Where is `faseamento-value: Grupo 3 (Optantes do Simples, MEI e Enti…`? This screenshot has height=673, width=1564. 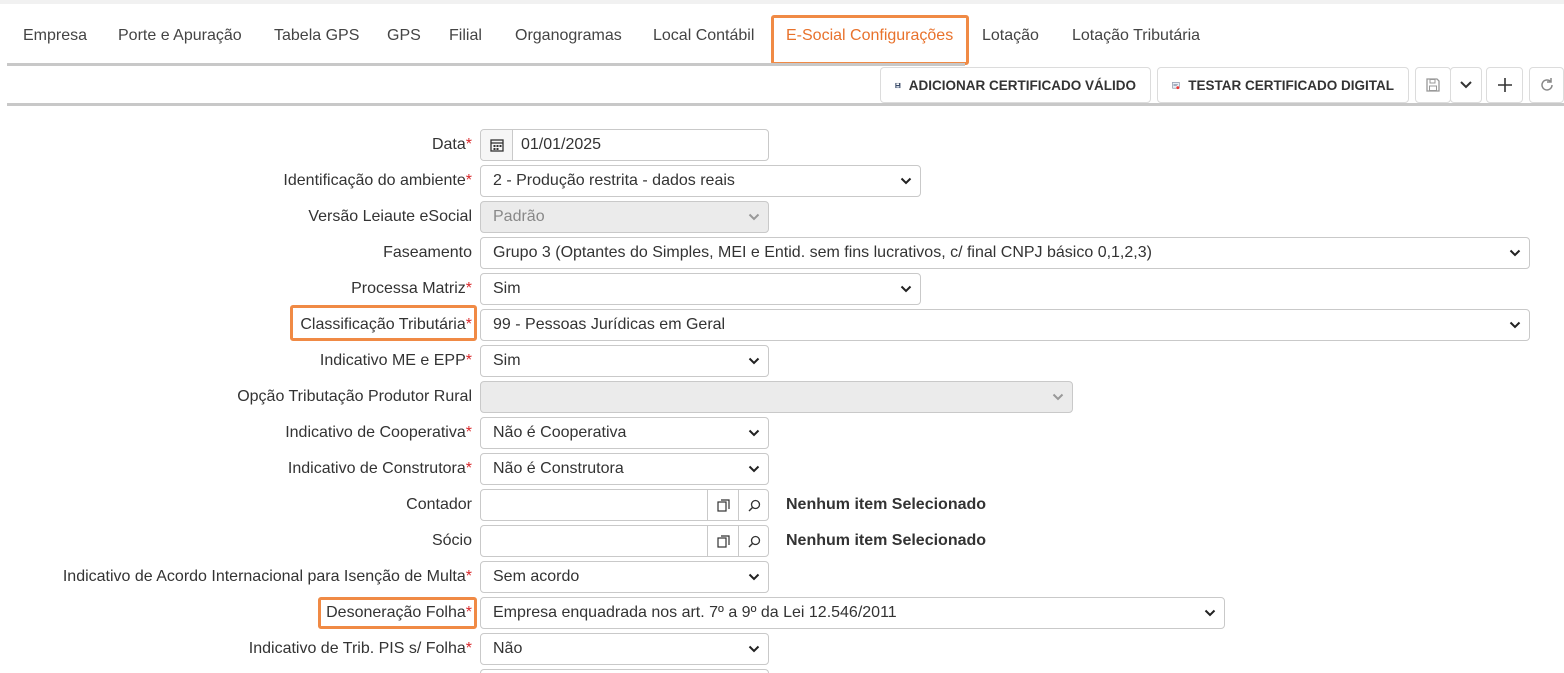
faseamento-value: Grupo 3 (Optantes do Simples, MEI e Enti… is located at coordinates (822, 252).